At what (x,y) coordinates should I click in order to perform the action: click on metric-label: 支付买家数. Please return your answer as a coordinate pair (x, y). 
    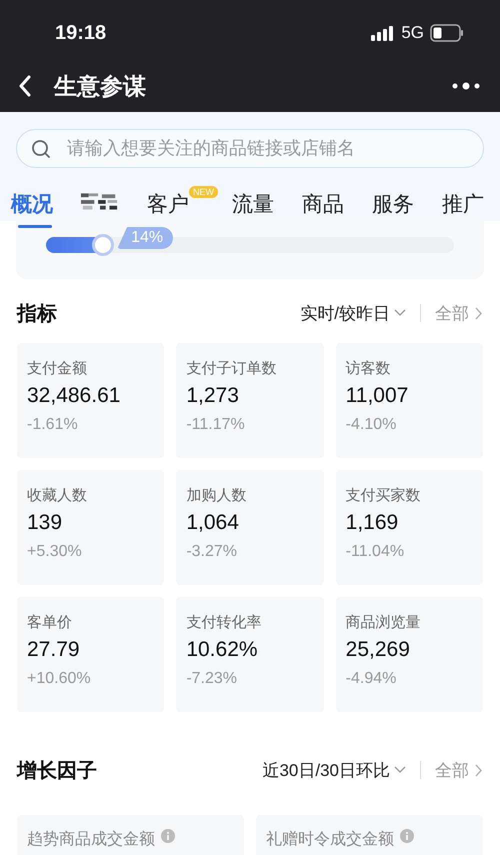
    Looking at the image, I should click on (383, 495).